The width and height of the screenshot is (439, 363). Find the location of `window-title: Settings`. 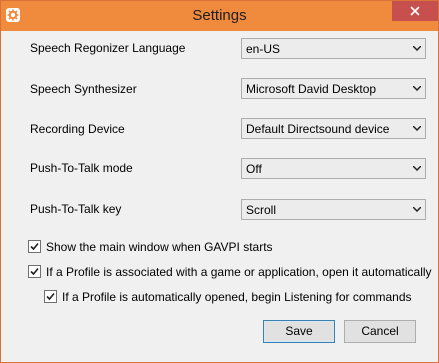

window-title: Settings is located at coordinates (219, 15).